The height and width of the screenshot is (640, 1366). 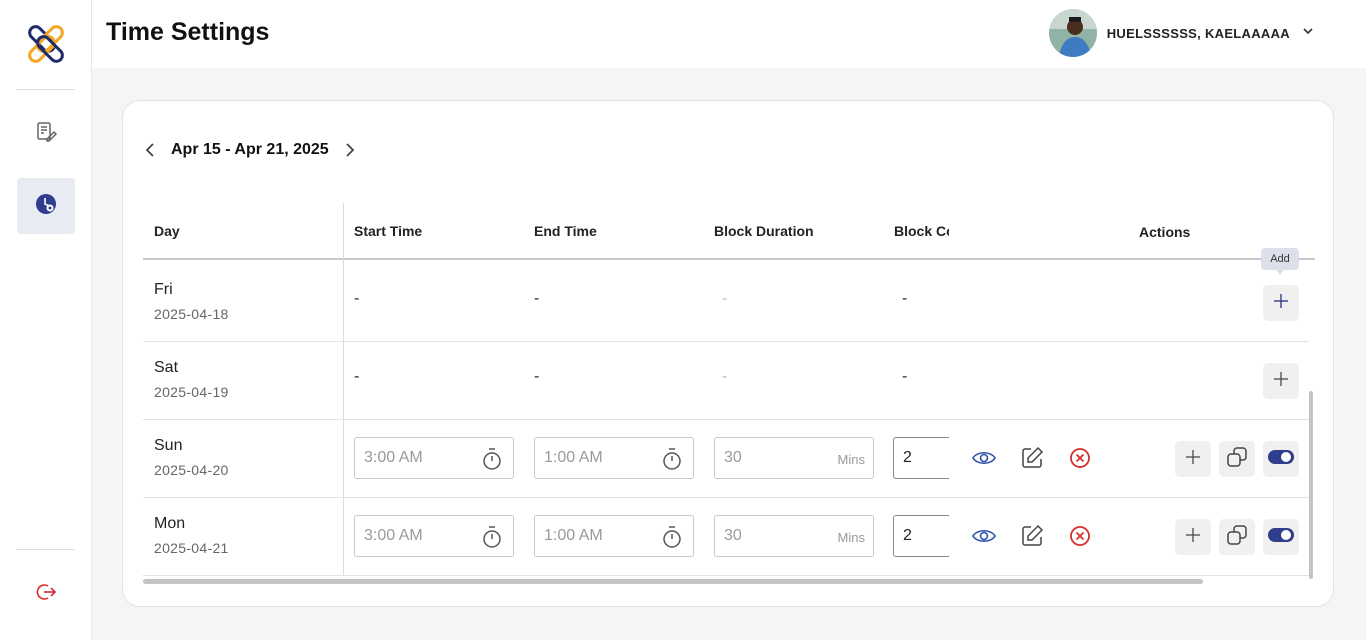 I want to click on logout-button, so click(x=46, y=594).